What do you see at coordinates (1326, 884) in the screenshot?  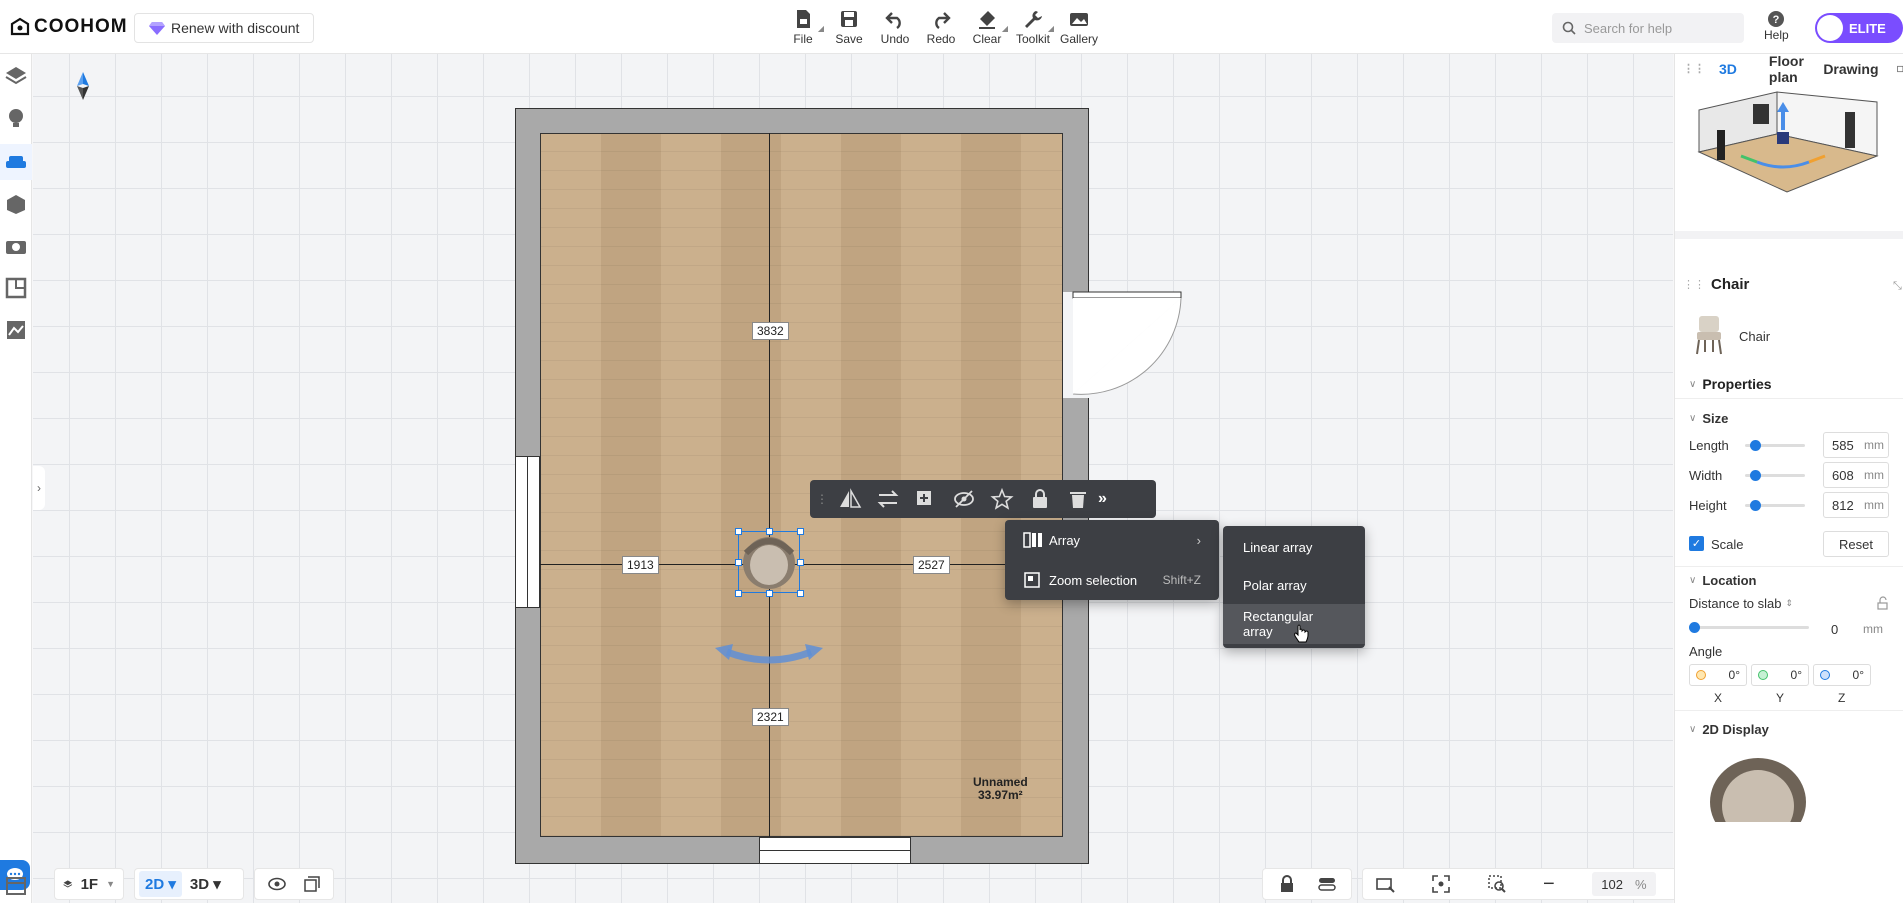 I see `toggle-settings-icon` at bounding box center [1326, 884].